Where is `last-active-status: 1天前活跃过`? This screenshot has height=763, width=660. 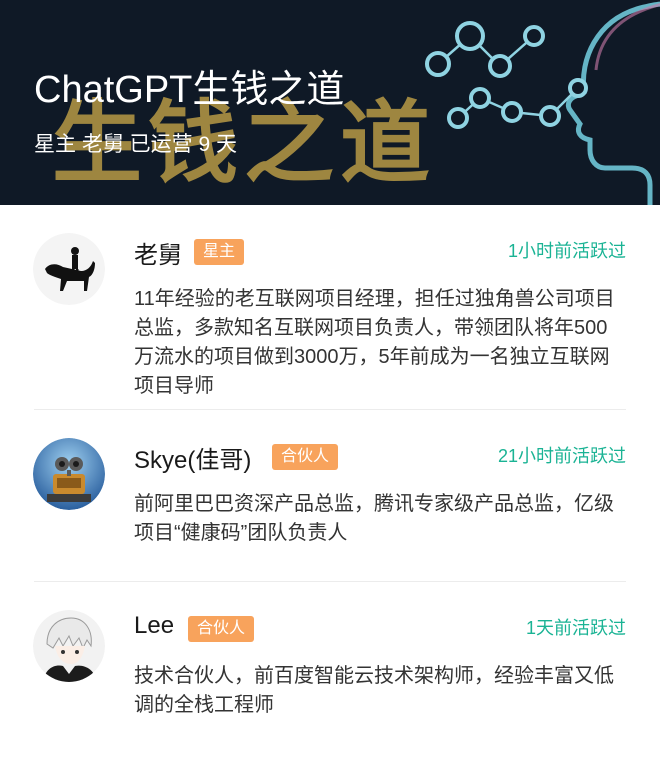
last-active-status: 1天前活跃过 is located at coordinates (575, 628).